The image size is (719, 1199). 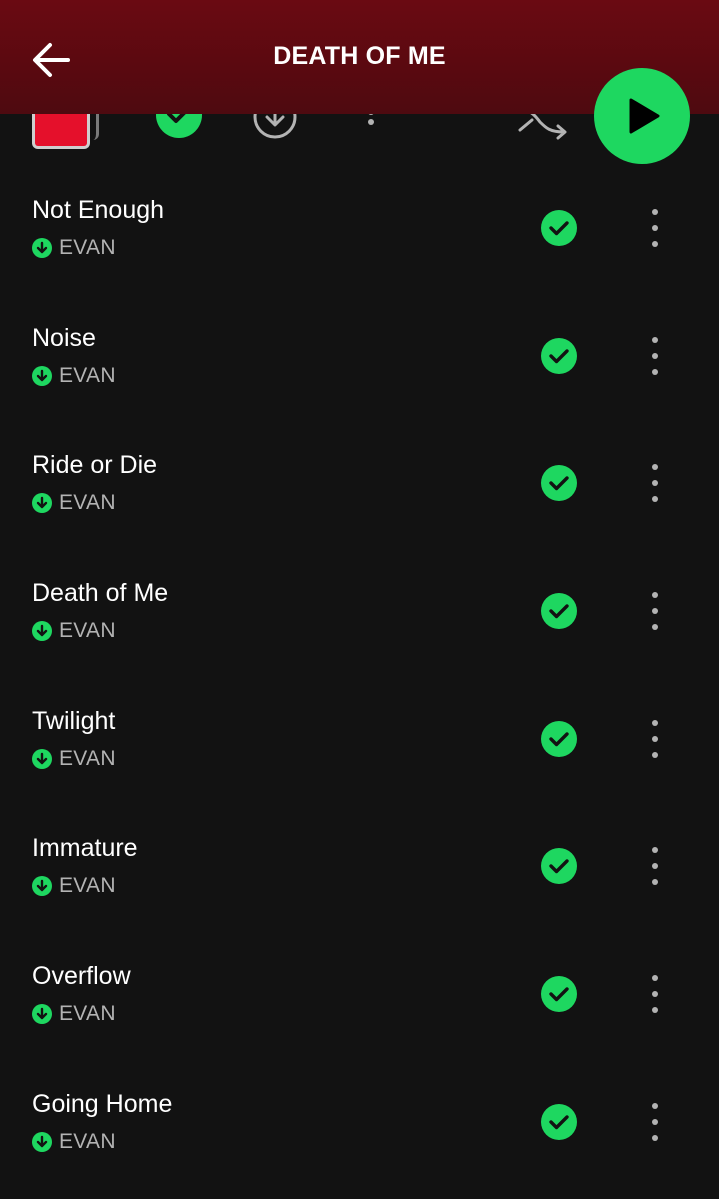 What do you see at coordinates (359, 234) in the screenshot?
I see `track-row: Not Enough EVAN` at bounding box center [359, 234].